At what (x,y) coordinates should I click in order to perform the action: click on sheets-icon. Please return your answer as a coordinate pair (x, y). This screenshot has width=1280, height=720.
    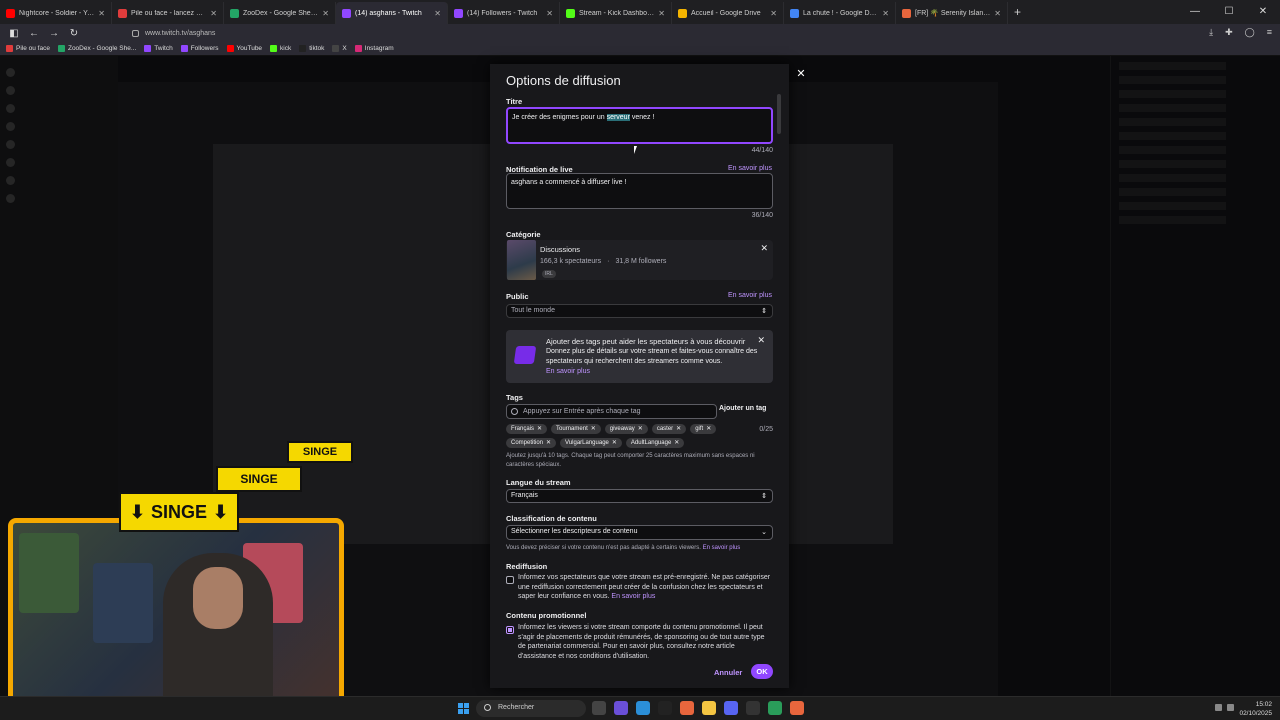
    Looking at the image, I should click on (775, 708).